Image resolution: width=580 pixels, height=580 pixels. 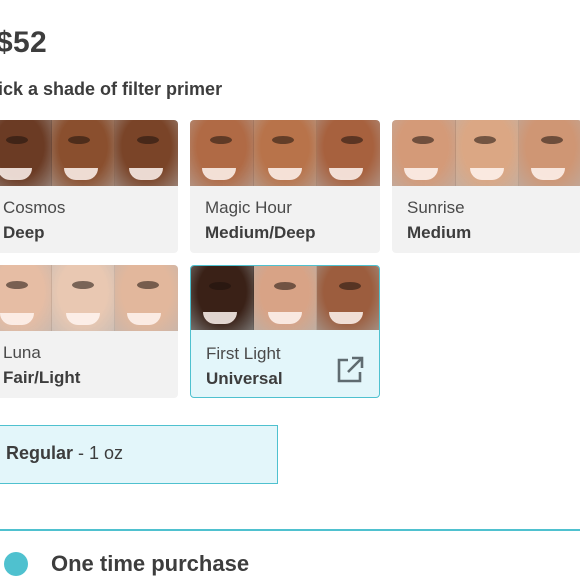 I want to click on shade-tone: Fair/Light, so click(x=42, y=377).